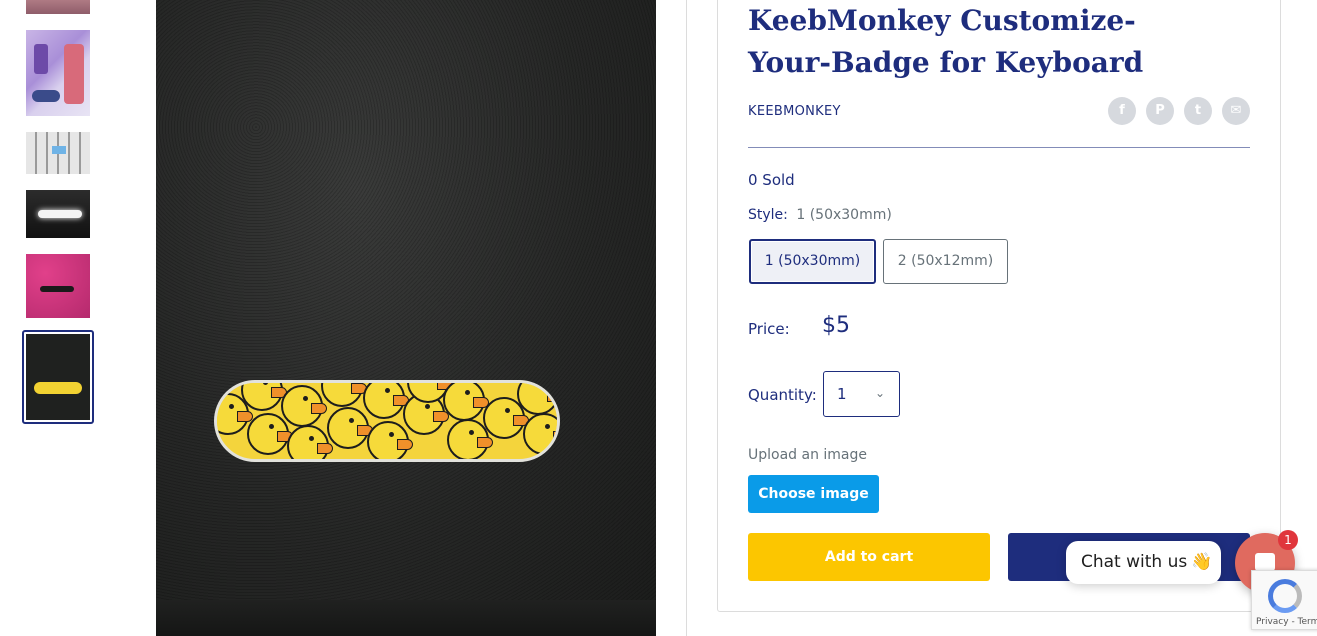 This screenshot has width=1317, height=636. Describe the element at coordinates (1122, 111) in the screenshot. I see `facebook-icon: f` at that location.